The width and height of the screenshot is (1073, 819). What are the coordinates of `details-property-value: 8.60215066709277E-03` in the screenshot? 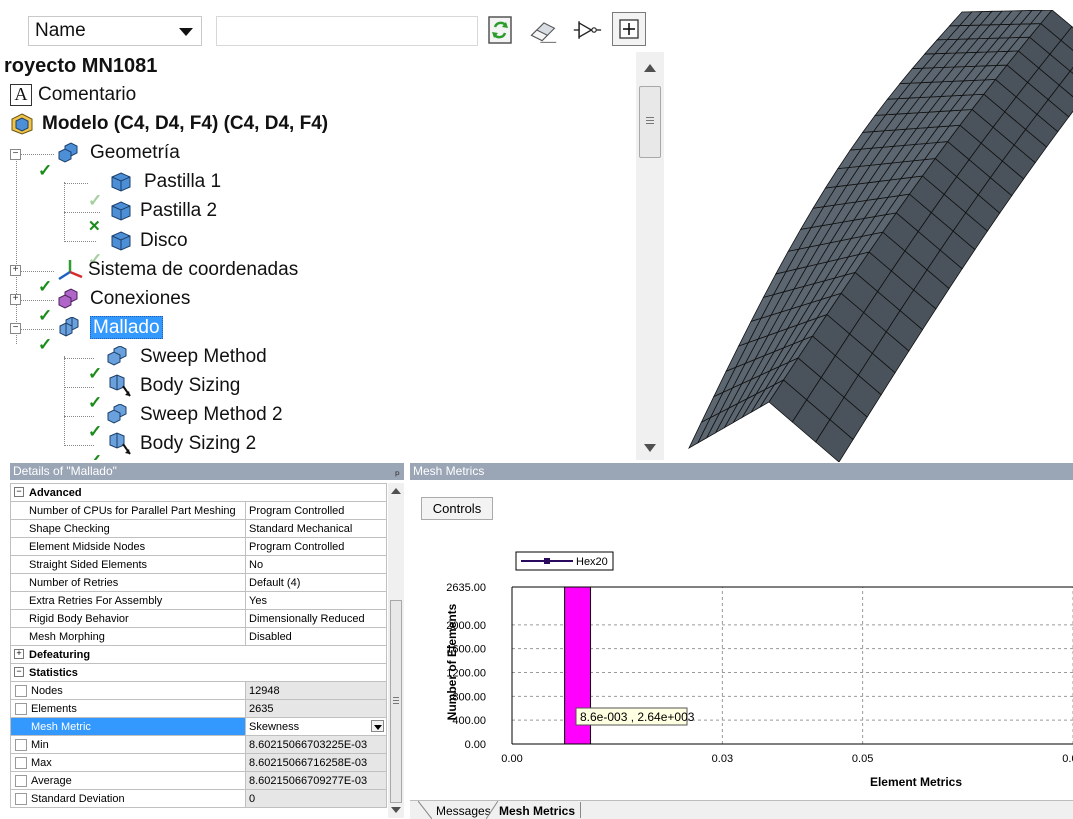 It's located at (316, 780).